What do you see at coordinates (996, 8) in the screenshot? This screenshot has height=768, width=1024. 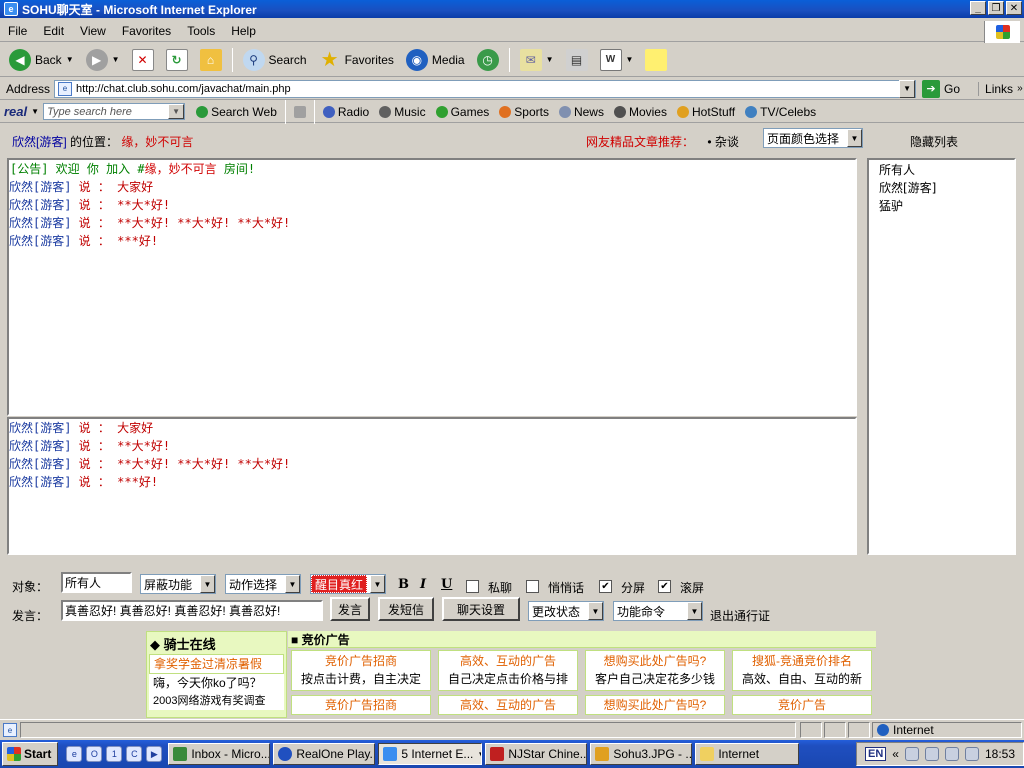 I see `restore-button: ❐` at bounding box center [996, 8].